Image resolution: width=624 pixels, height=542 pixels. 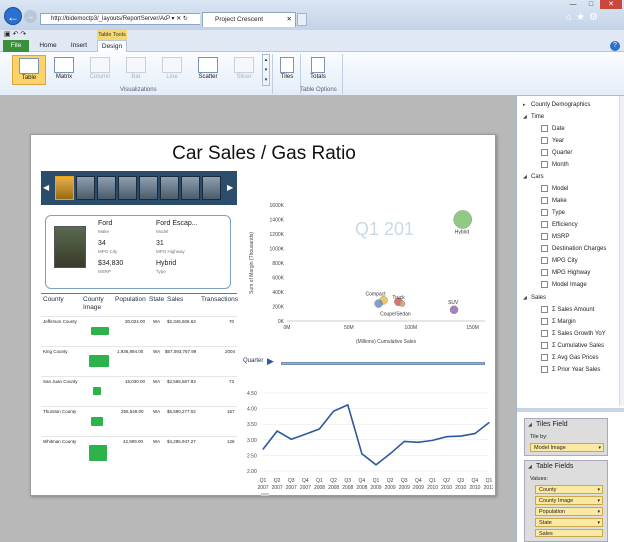 What do you see at coordinates (533, 117) in the screenshot?
I see `field-group-time: ◢ Time` at bounding box center [533, 117].